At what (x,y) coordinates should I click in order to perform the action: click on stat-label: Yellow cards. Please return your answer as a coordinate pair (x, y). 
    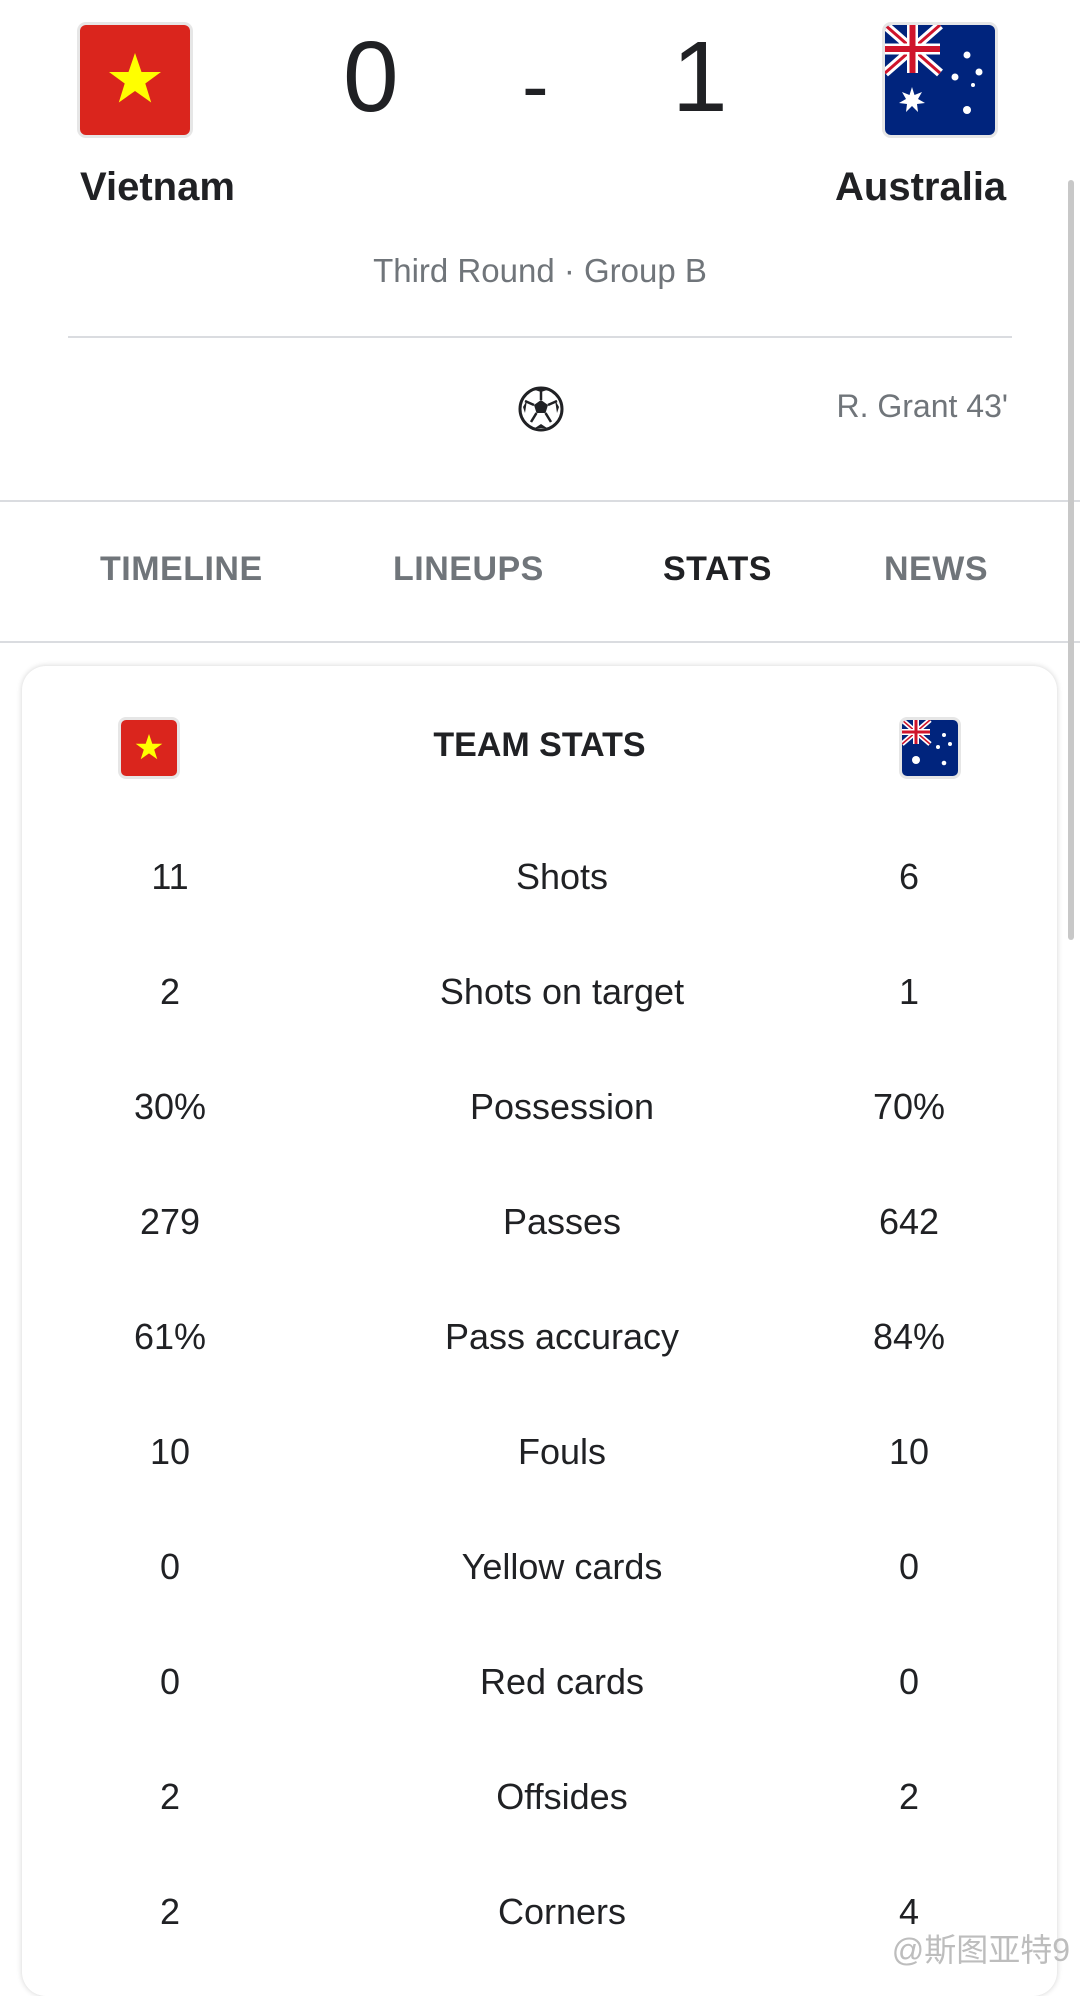
    Looking at the image, I should click on (562, 1566).